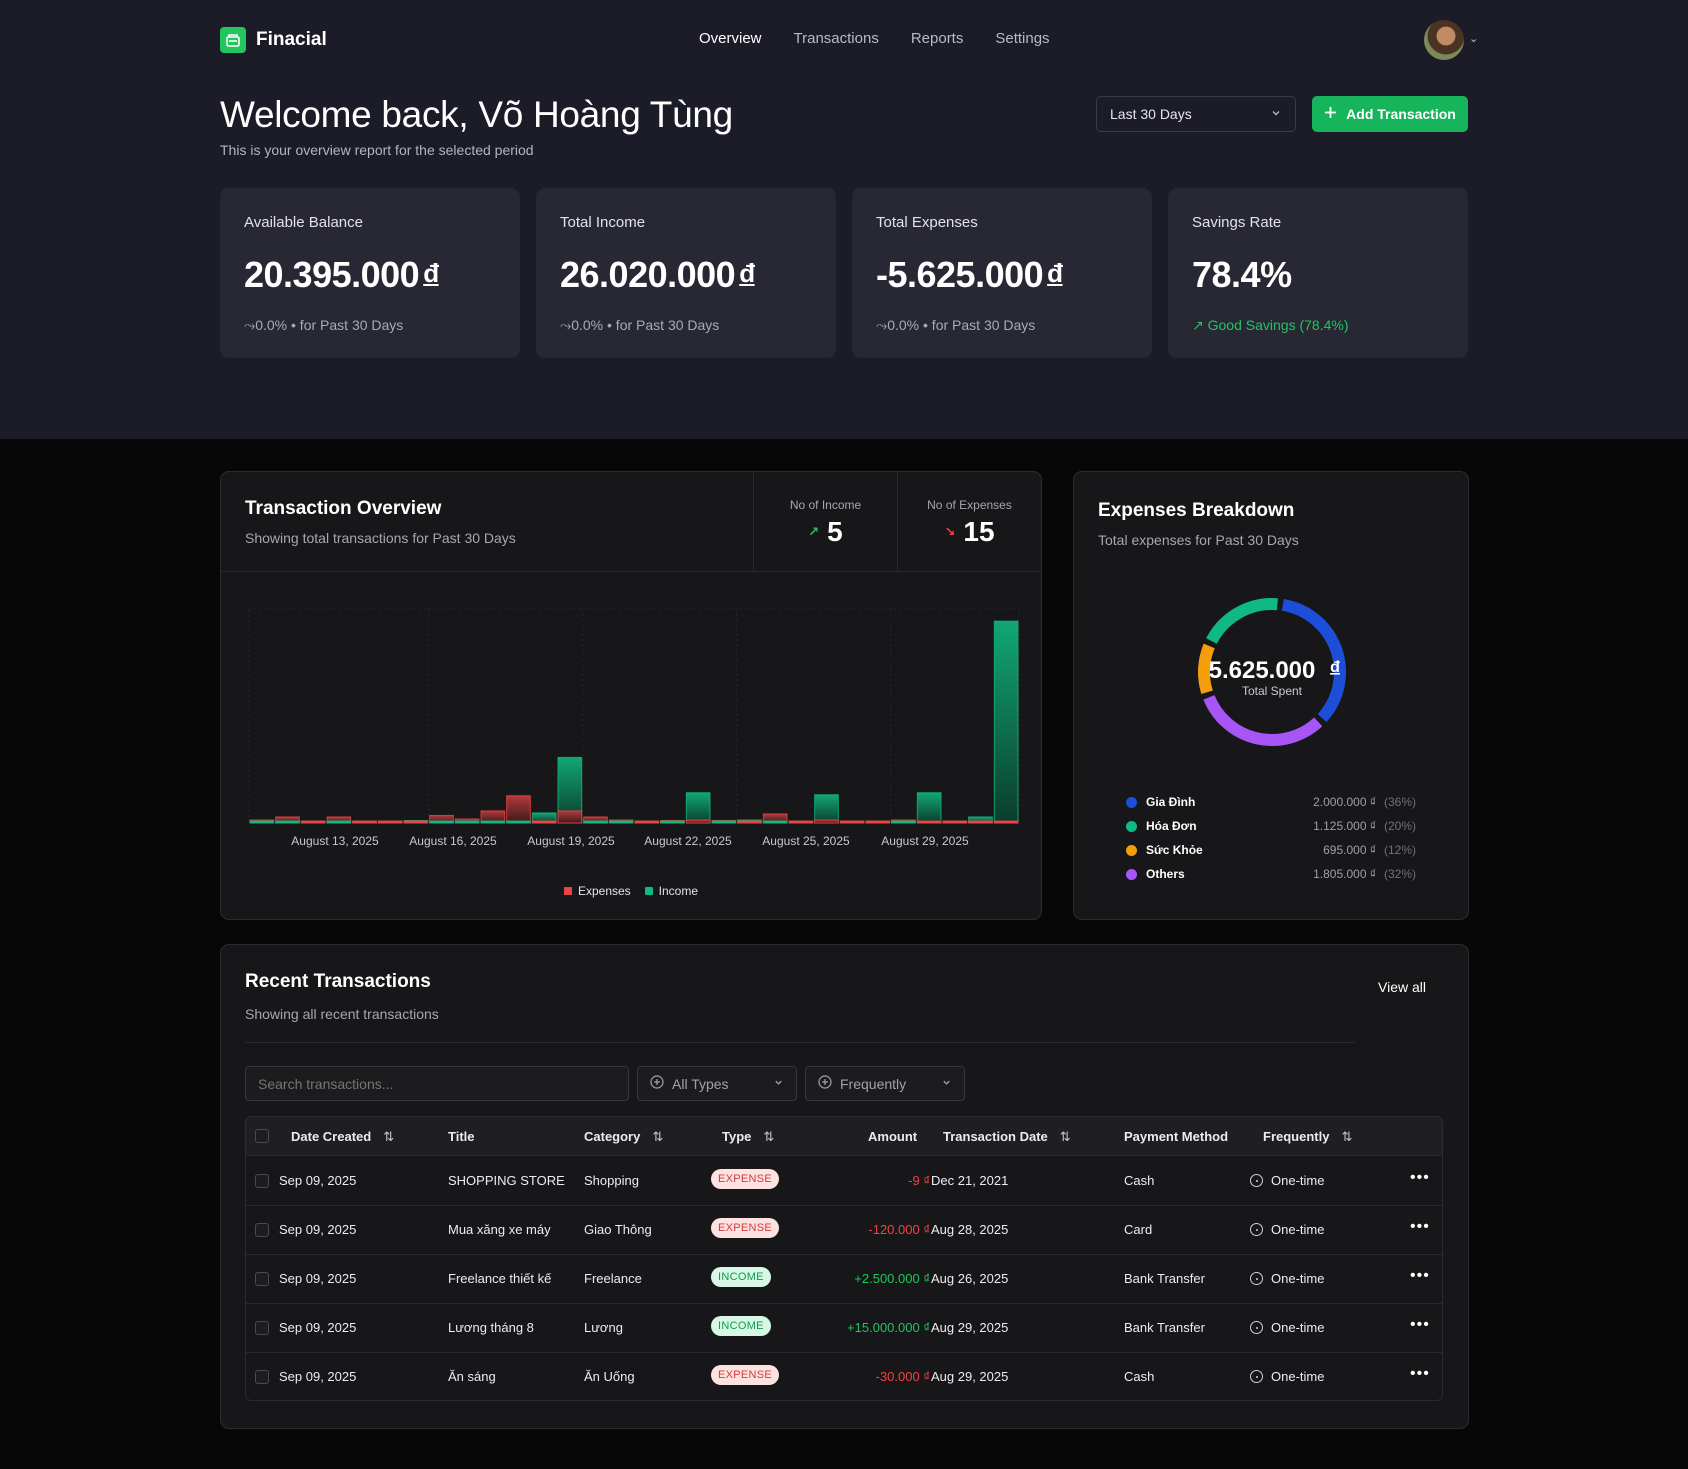 The image size is (1688, 1469). Describe the element at coordinates (1390, 114) in the screenshot. I see `add-transaction-button: Add Transaction` at that location.